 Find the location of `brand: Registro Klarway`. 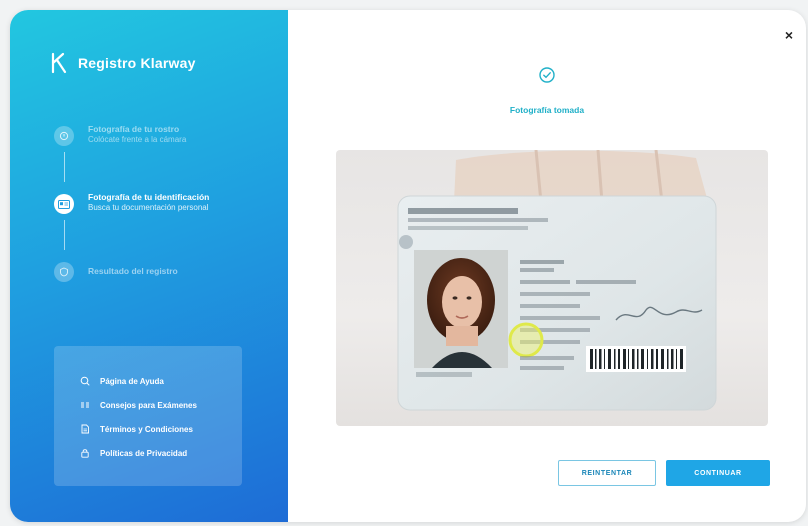

brand: Registro Klarway is located at coordinates (123, 63).